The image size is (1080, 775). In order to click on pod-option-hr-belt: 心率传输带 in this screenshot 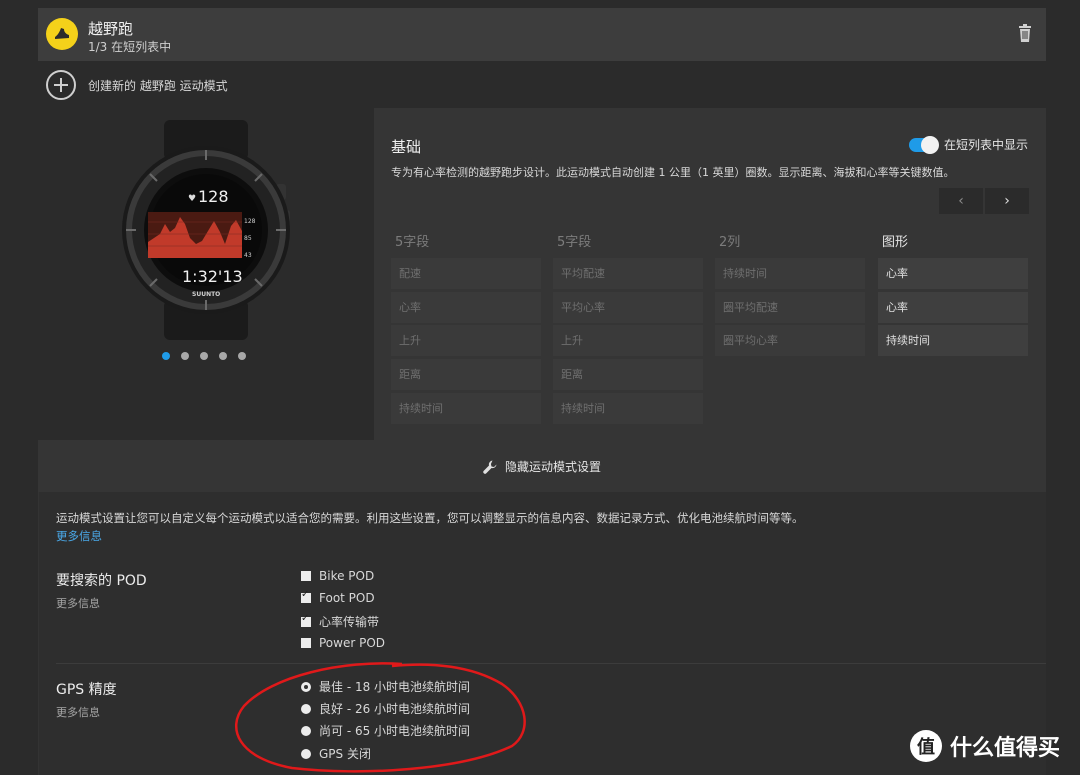, I will do `click(340, 621)`.